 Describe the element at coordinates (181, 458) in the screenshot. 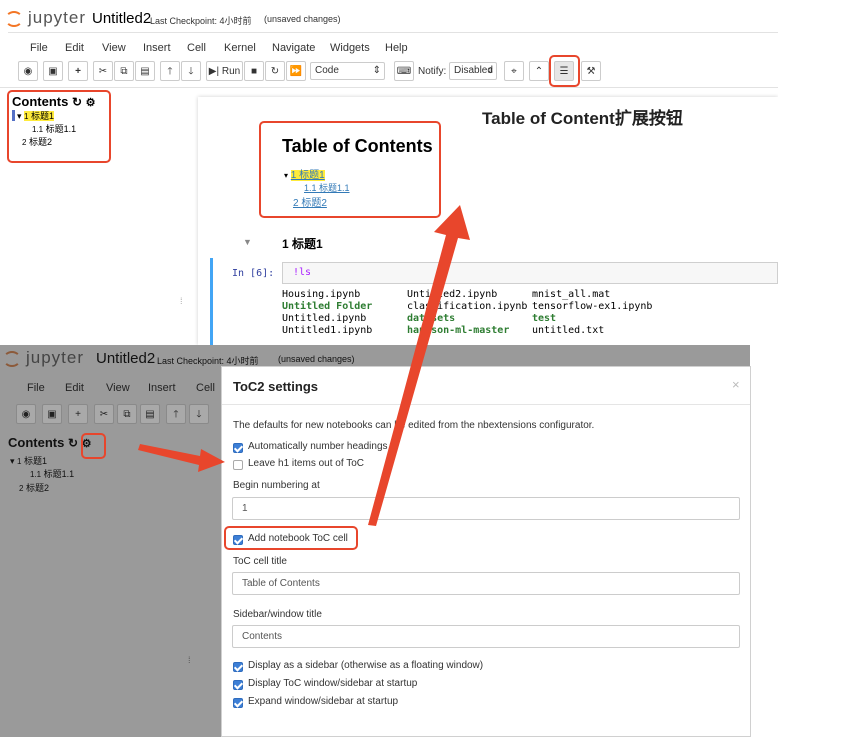

I see `arrow-to-settings` at that location.